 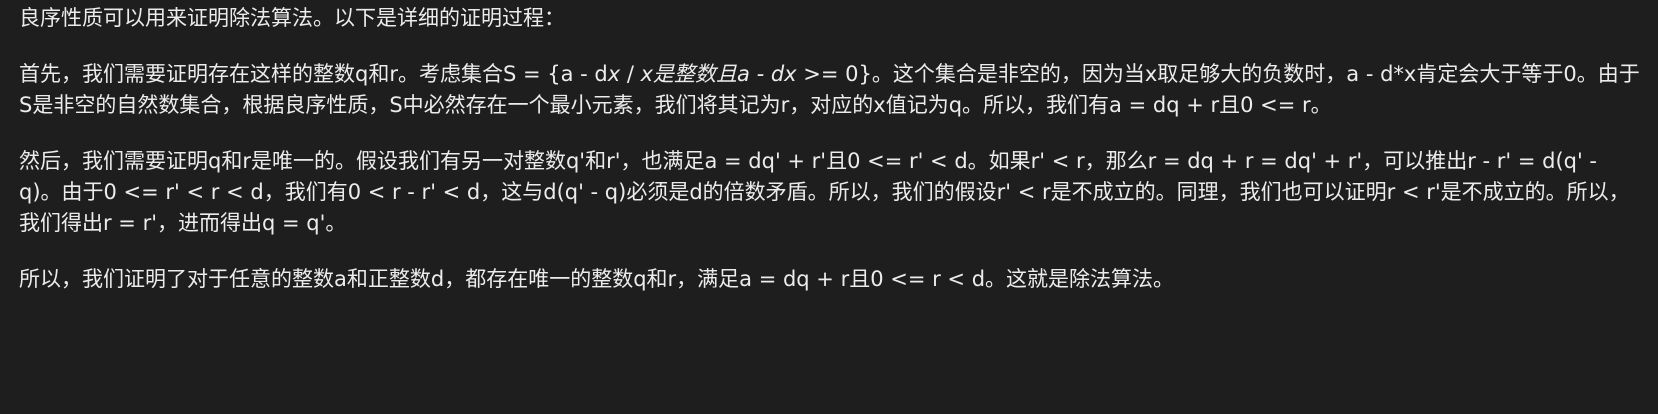 What do you see at coordinates (313, 74) in the screenshot?
I see `existence-text-1: 首先，我们需要证明存在这样的整数q和r。考虑集合S = {a - d` at bounding box center [313, 74].